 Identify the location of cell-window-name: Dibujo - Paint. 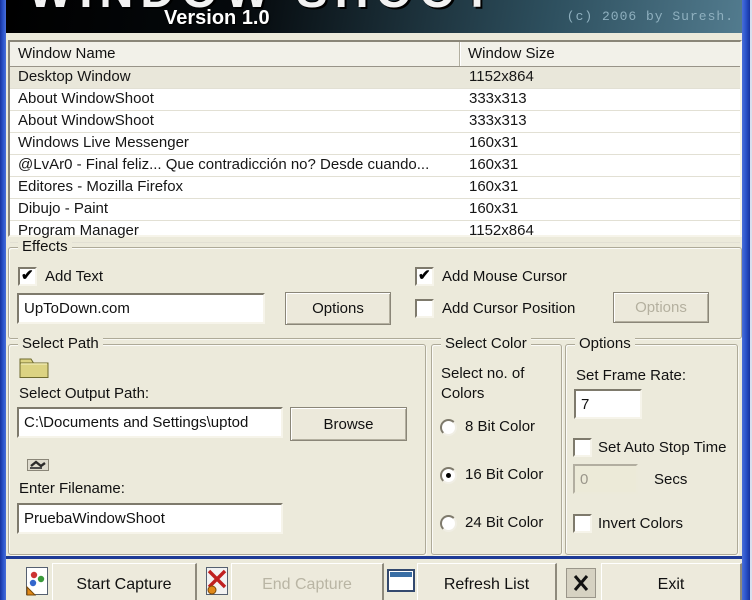
(63, 208).